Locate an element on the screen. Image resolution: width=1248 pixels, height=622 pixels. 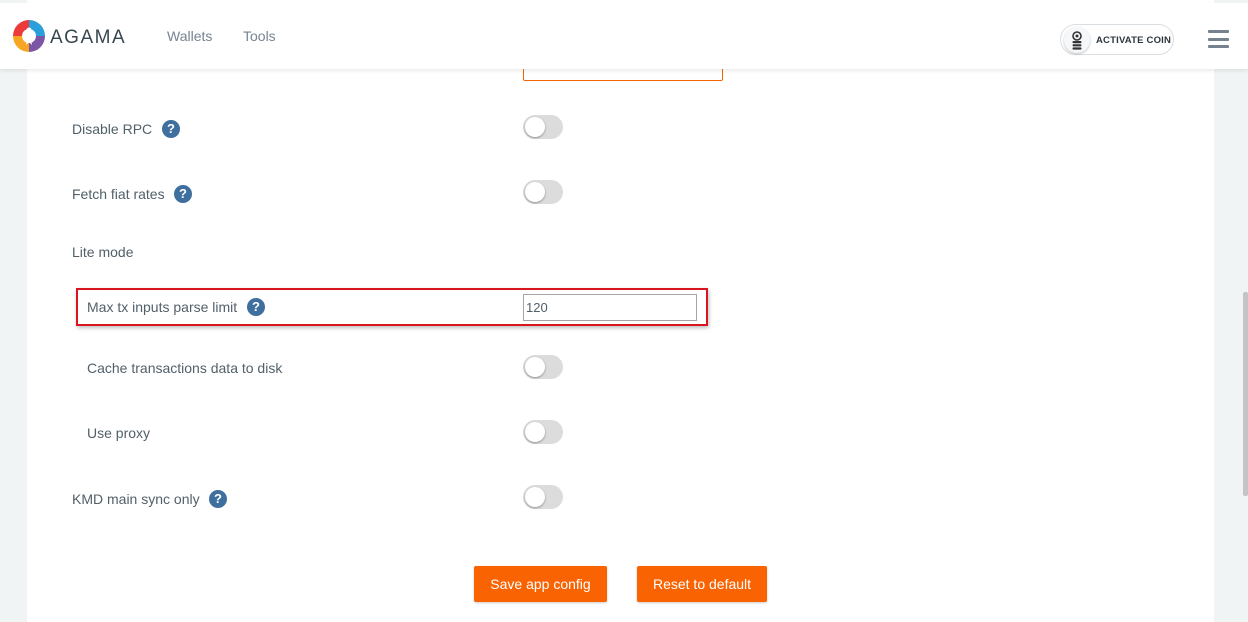
use-proxy-label: Use proxy is located at coordinates (119, 433).